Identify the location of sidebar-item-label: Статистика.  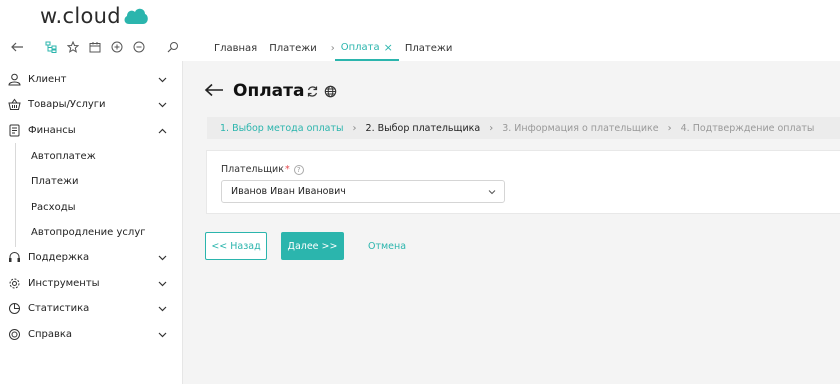
(59, 308).